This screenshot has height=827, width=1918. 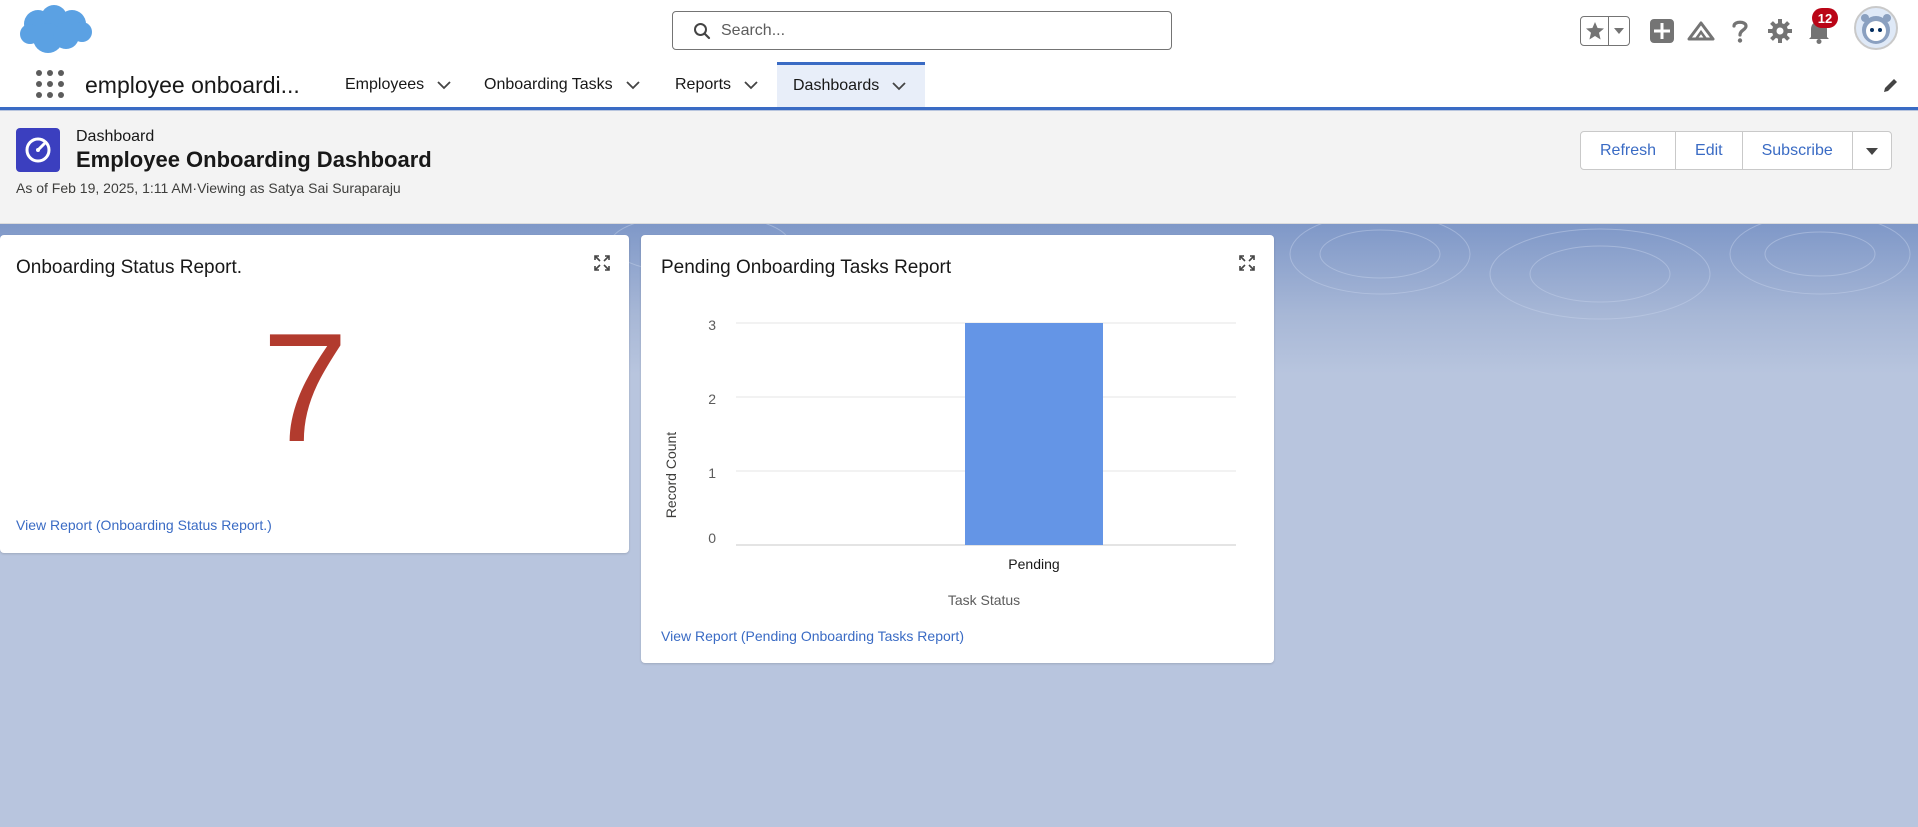 What do you see at coordinates (949, 462) in the screenshot?
I see `bar-chart: 0 1 2 3 Pending Record Count Task Status` at bounding box center [949, 462].